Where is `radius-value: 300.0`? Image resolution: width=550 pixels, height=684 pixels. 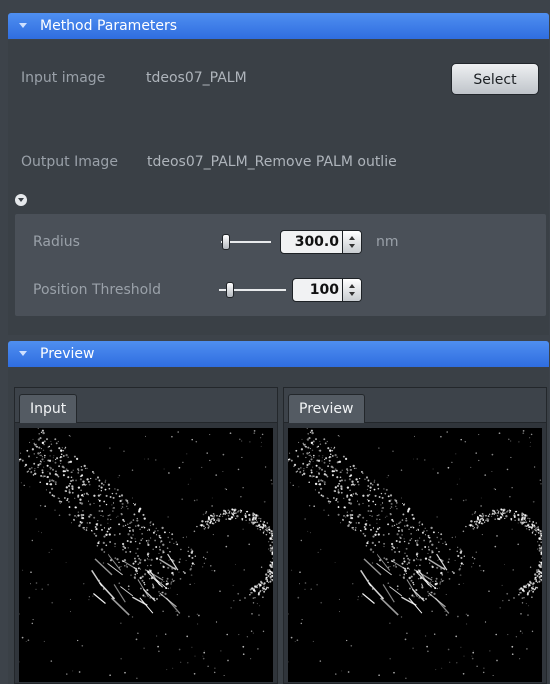 radius-value: 300.0 is located at coordinates (317, 242).